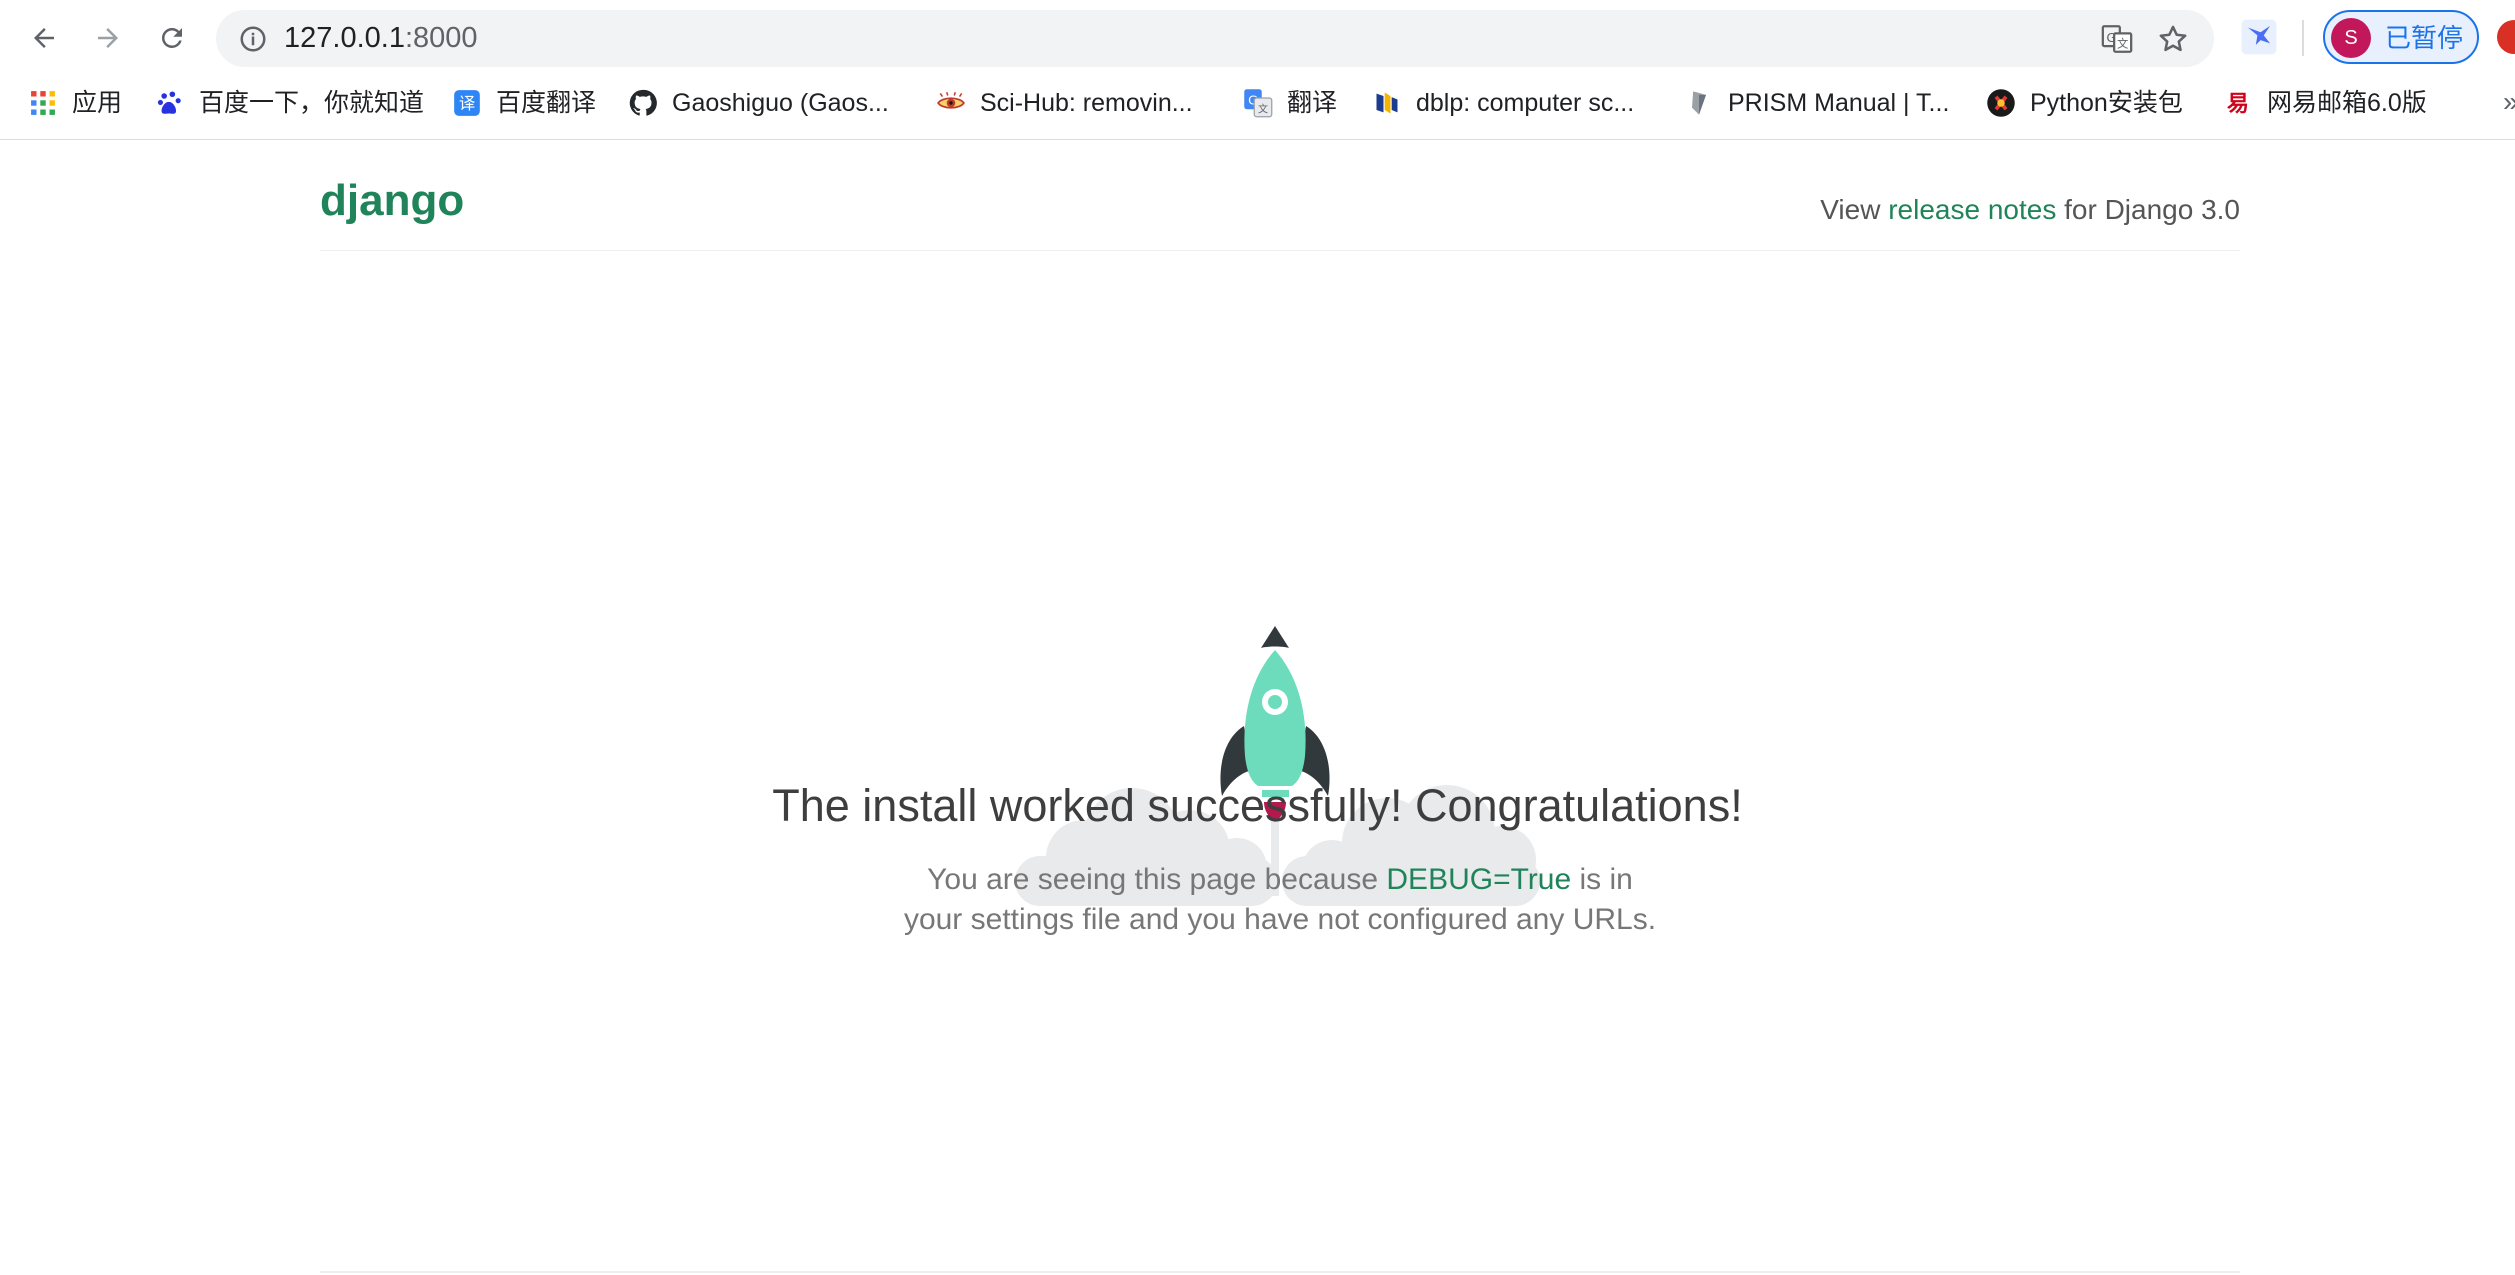 The height and width of the screenshot is (1275, 2515). I want to click on github-icon, so click(643, 103).